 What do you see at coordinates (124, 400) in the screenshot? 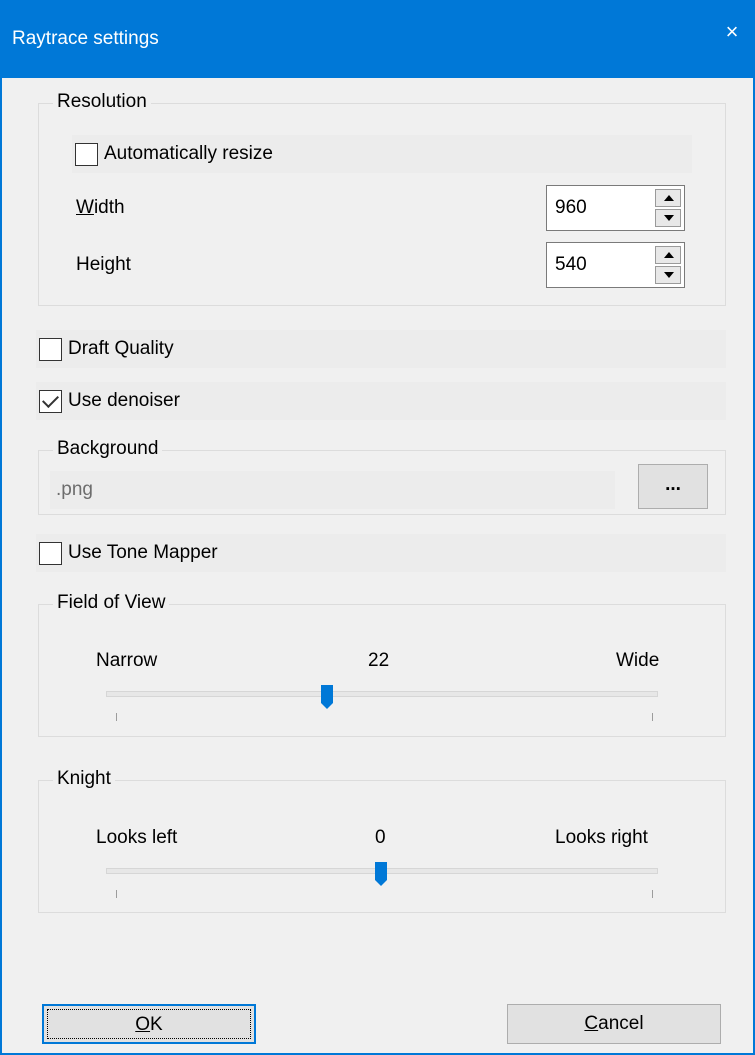
I see `use-denoiser-label: Use denoiser` at bounding box center [124, 400].